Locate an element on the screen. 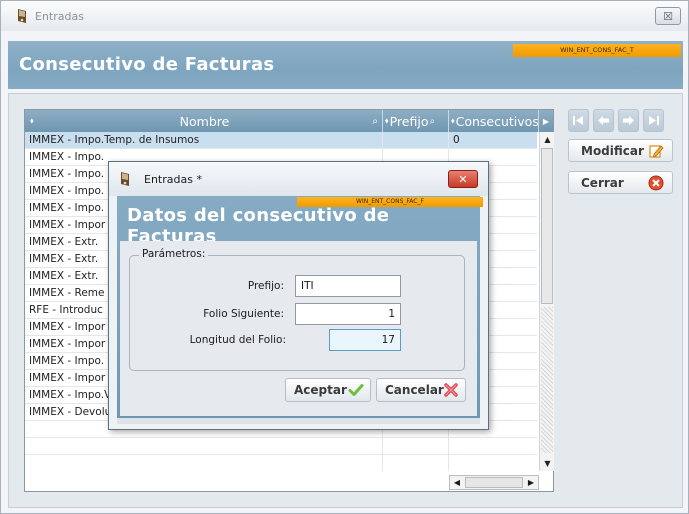 Image resolution: width=689 pixels, height=514 pixels. cancelar-label: Cancelar is located at coordinates (414, 390).